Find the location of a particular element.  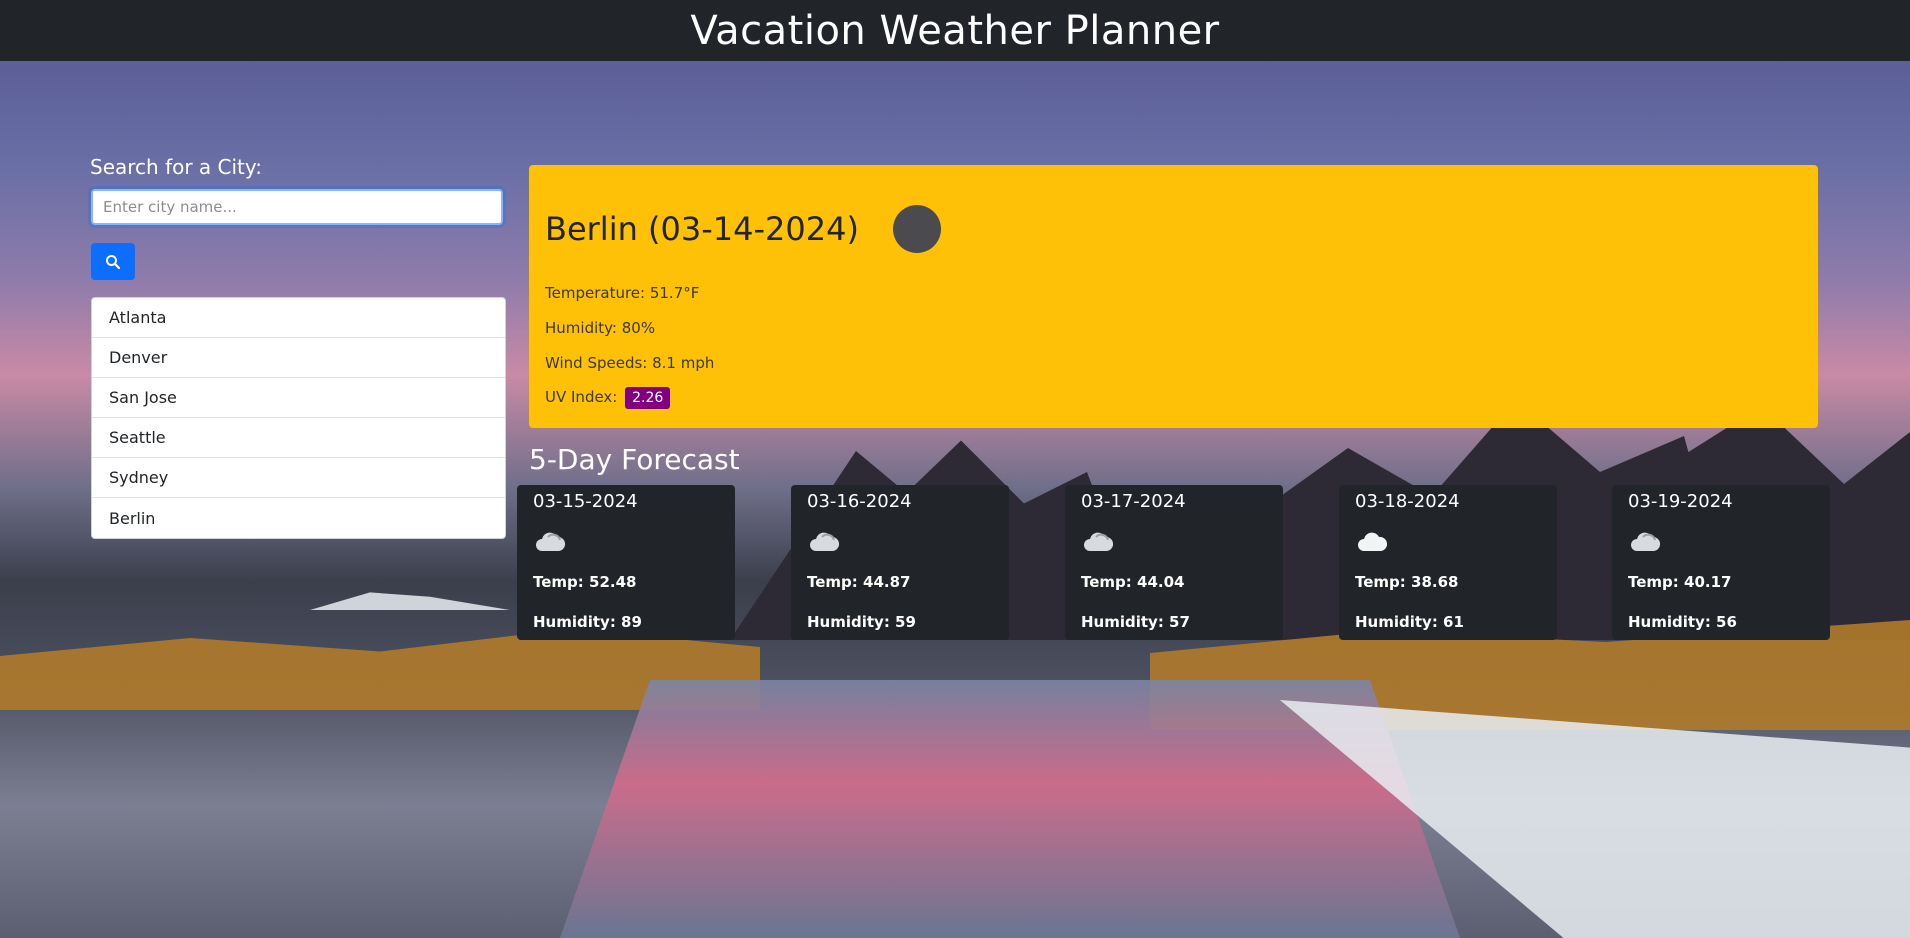

app-title: Vacation Weather Planner is located at coordinates (955, 30).